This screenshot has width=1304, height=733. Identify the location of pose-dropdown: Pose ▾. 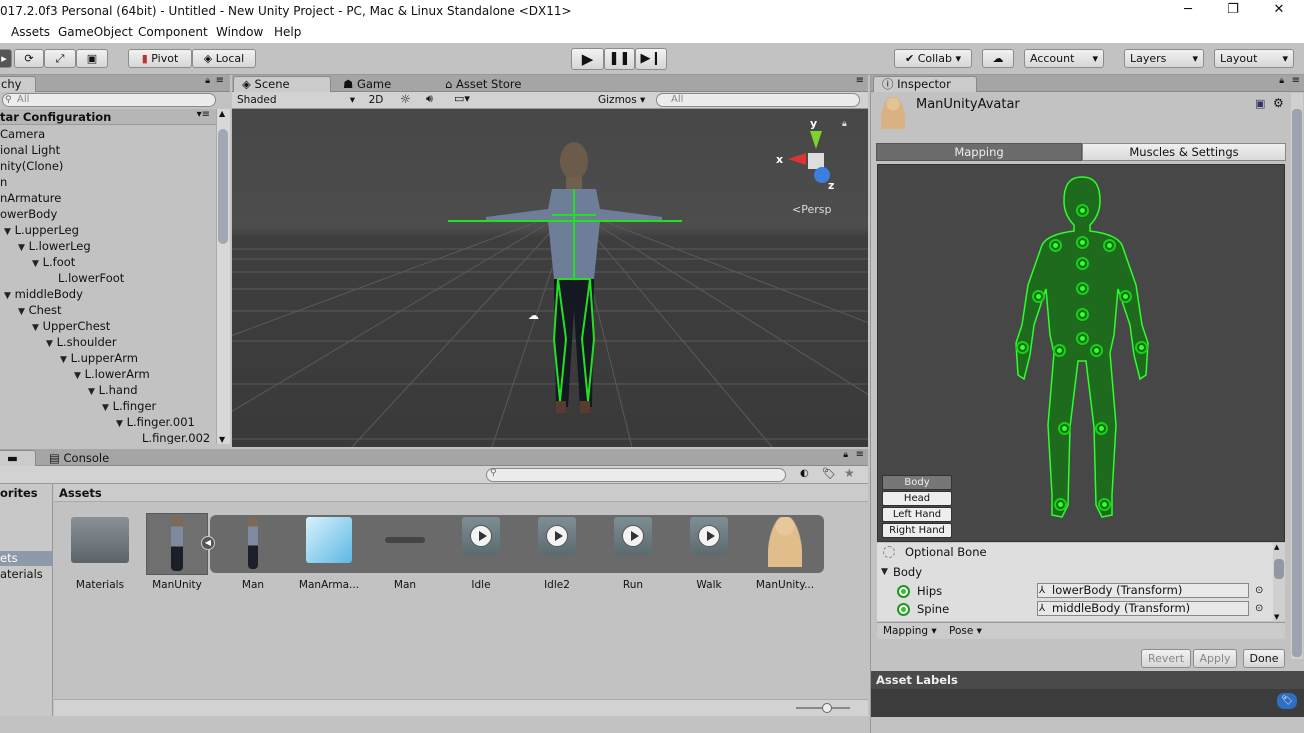
(965, 631).